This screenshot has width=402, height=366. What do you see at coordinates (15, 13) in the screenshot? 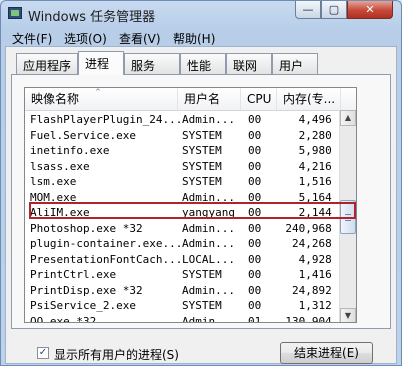
I see `task-manager-icon` at bounding box center [15, 13].